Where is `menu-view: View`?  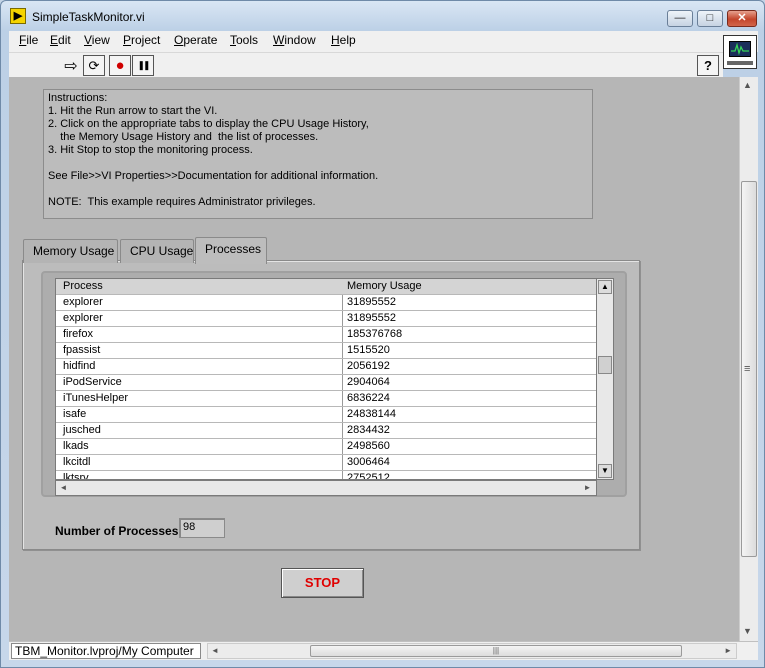 menu-view: View is located at coordinates (97, 40).